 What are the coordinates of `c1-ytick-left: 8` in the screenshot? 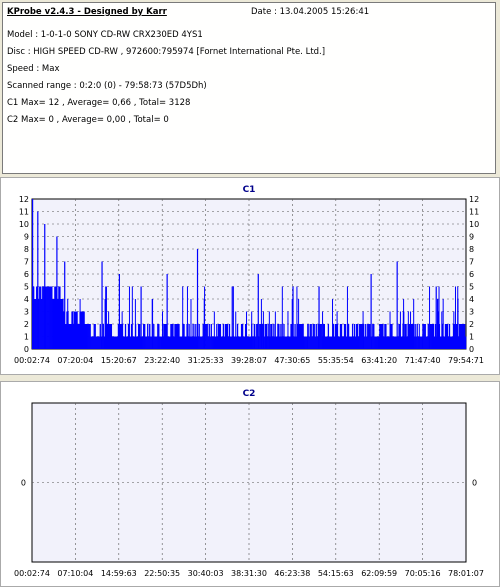 It's located at (26, 249).